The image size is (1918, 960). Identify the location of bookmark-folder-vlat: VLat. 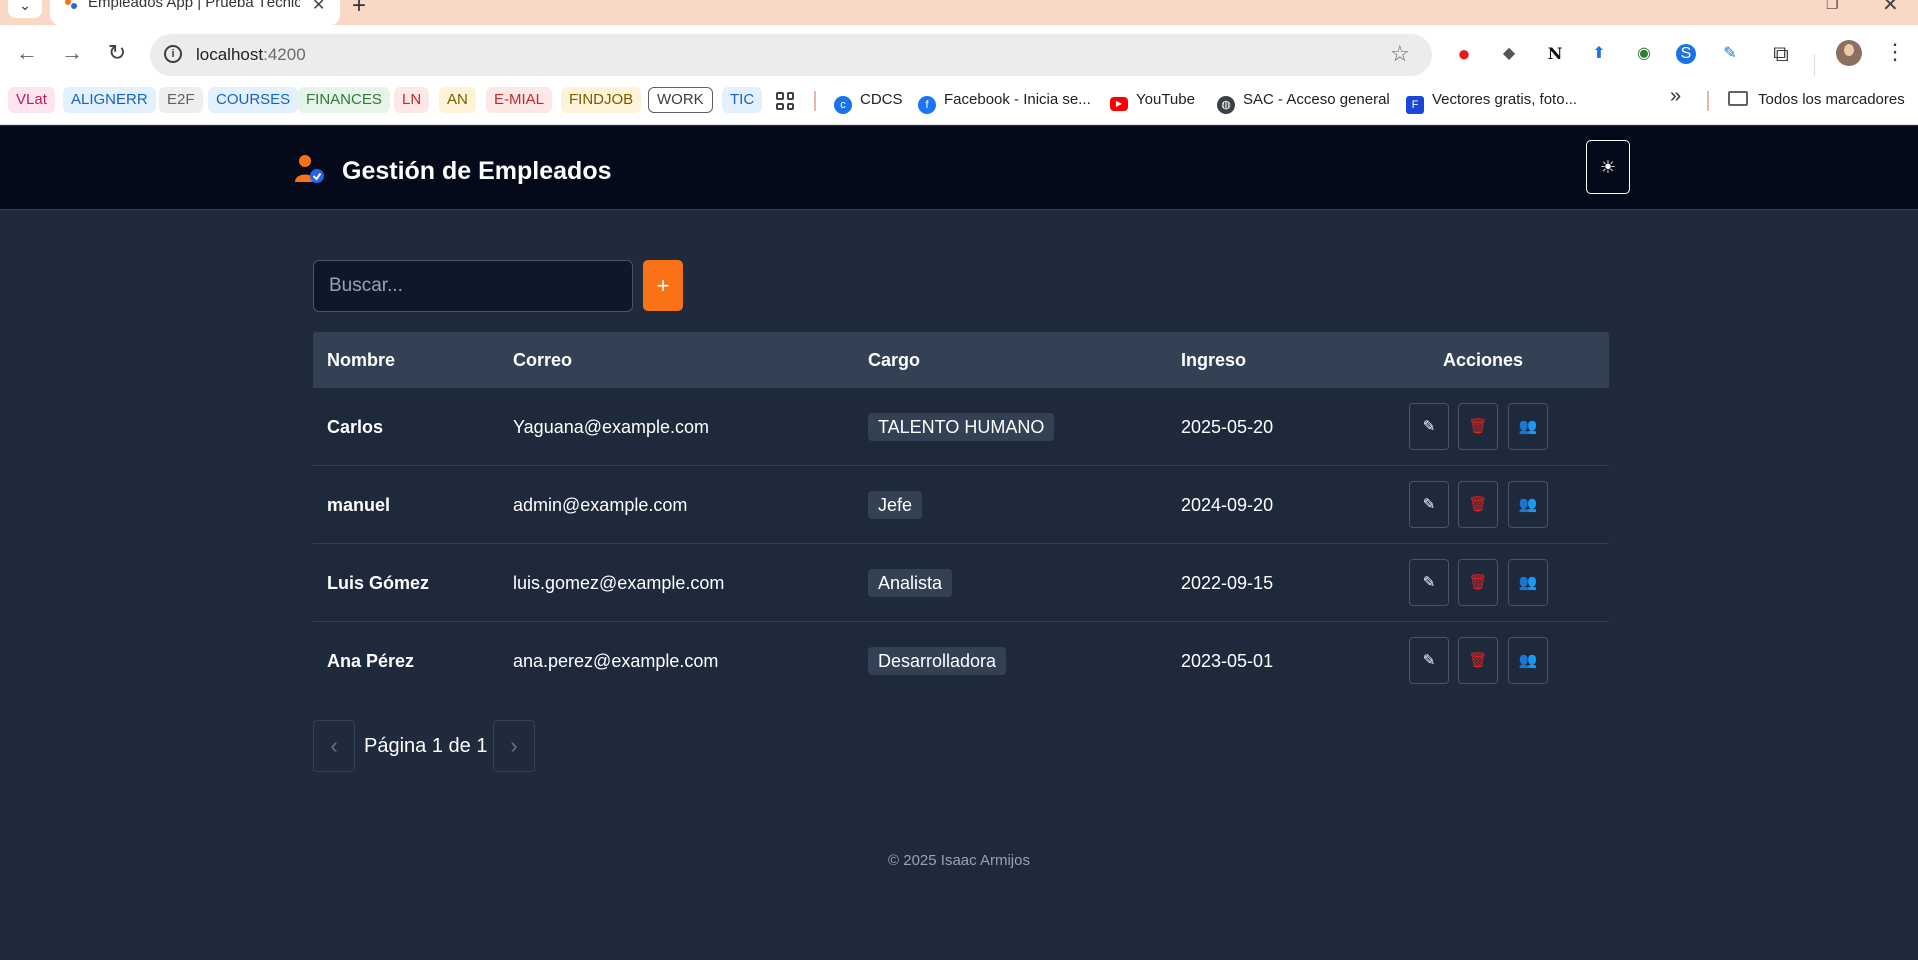
(31, 100).